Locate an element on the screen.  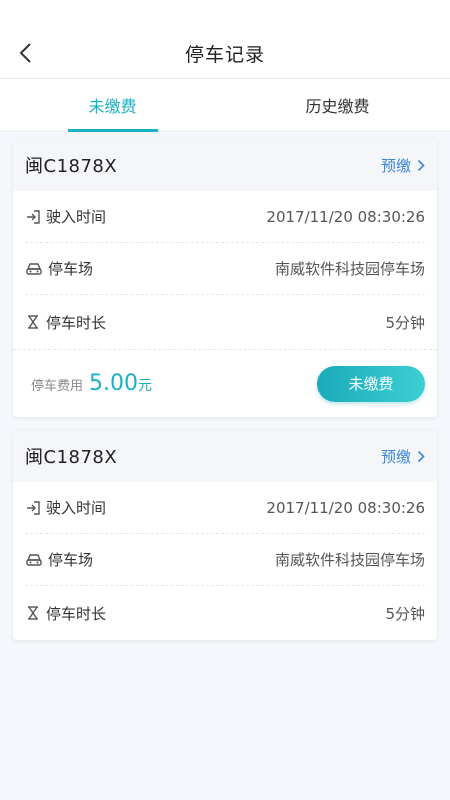
fee-amount: 5.00 is located at coordinates (113, 383).